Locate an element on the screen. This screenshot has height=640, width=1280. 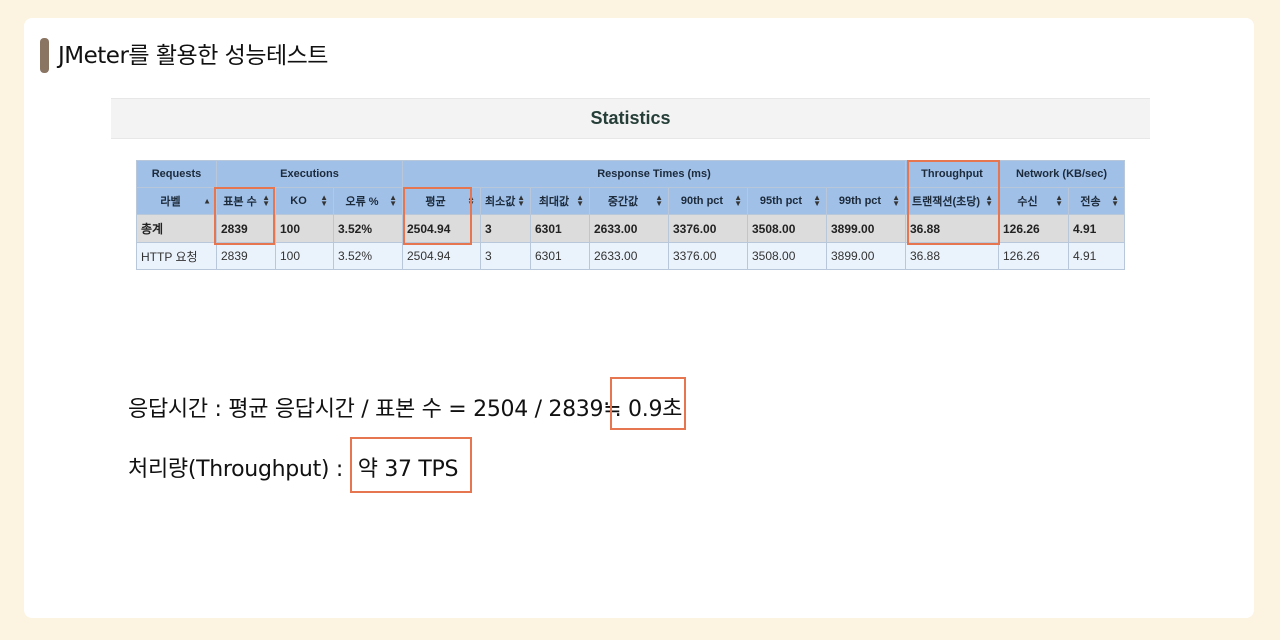
highlight-response-result is located at coordinates (648, 403).